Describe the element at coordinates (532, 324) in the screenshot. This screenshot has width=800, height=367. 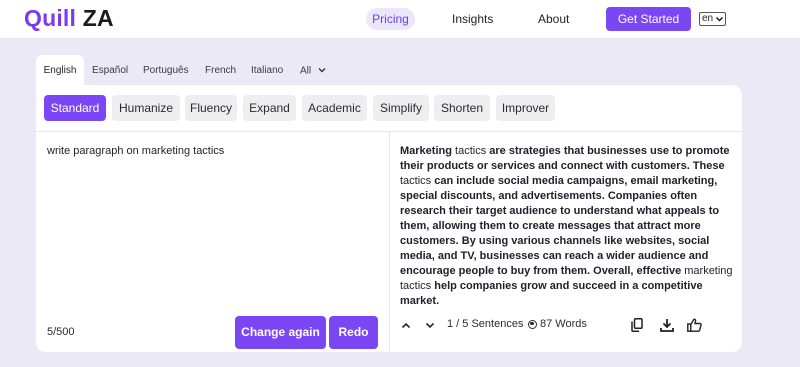
I see `word-count-icon` at that location.